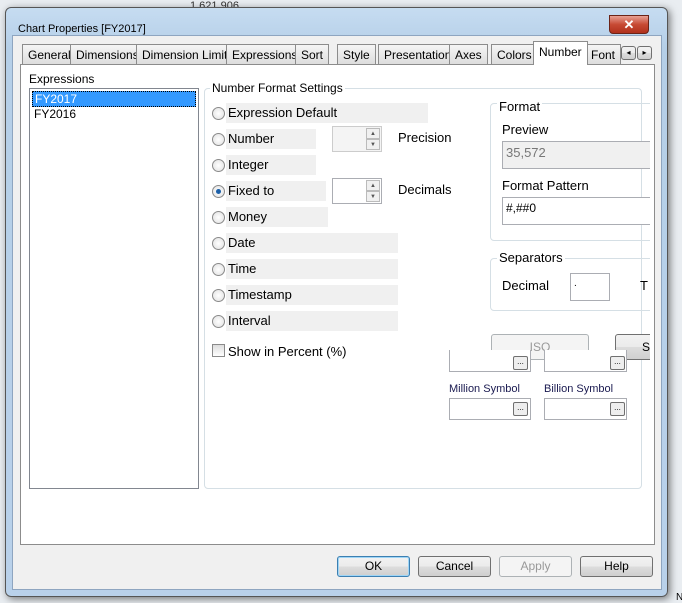 Image resolution: width=682 pixels, height=603 pixels. I want to click on preview-label: Preview, so click(525, 129).